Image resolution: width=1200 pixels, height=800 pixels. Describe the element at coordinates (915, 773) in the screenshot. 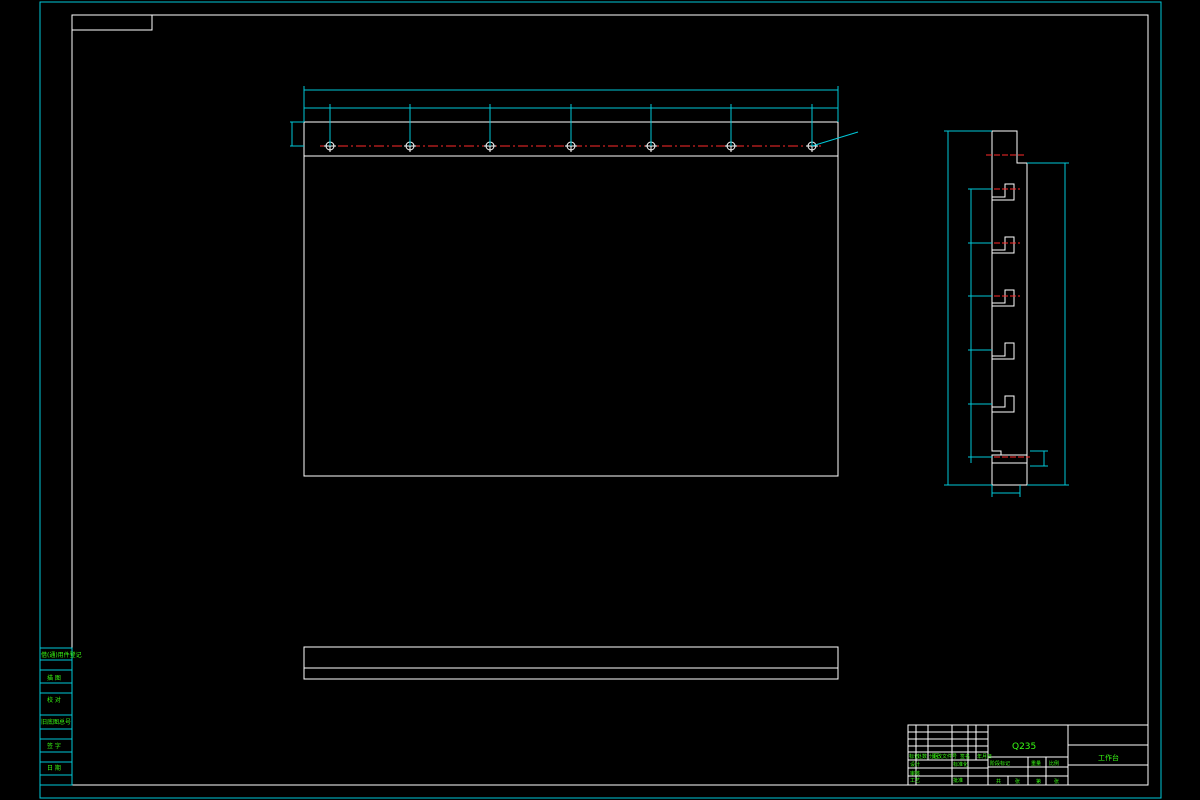

I see `review-label: 审核` at that location.